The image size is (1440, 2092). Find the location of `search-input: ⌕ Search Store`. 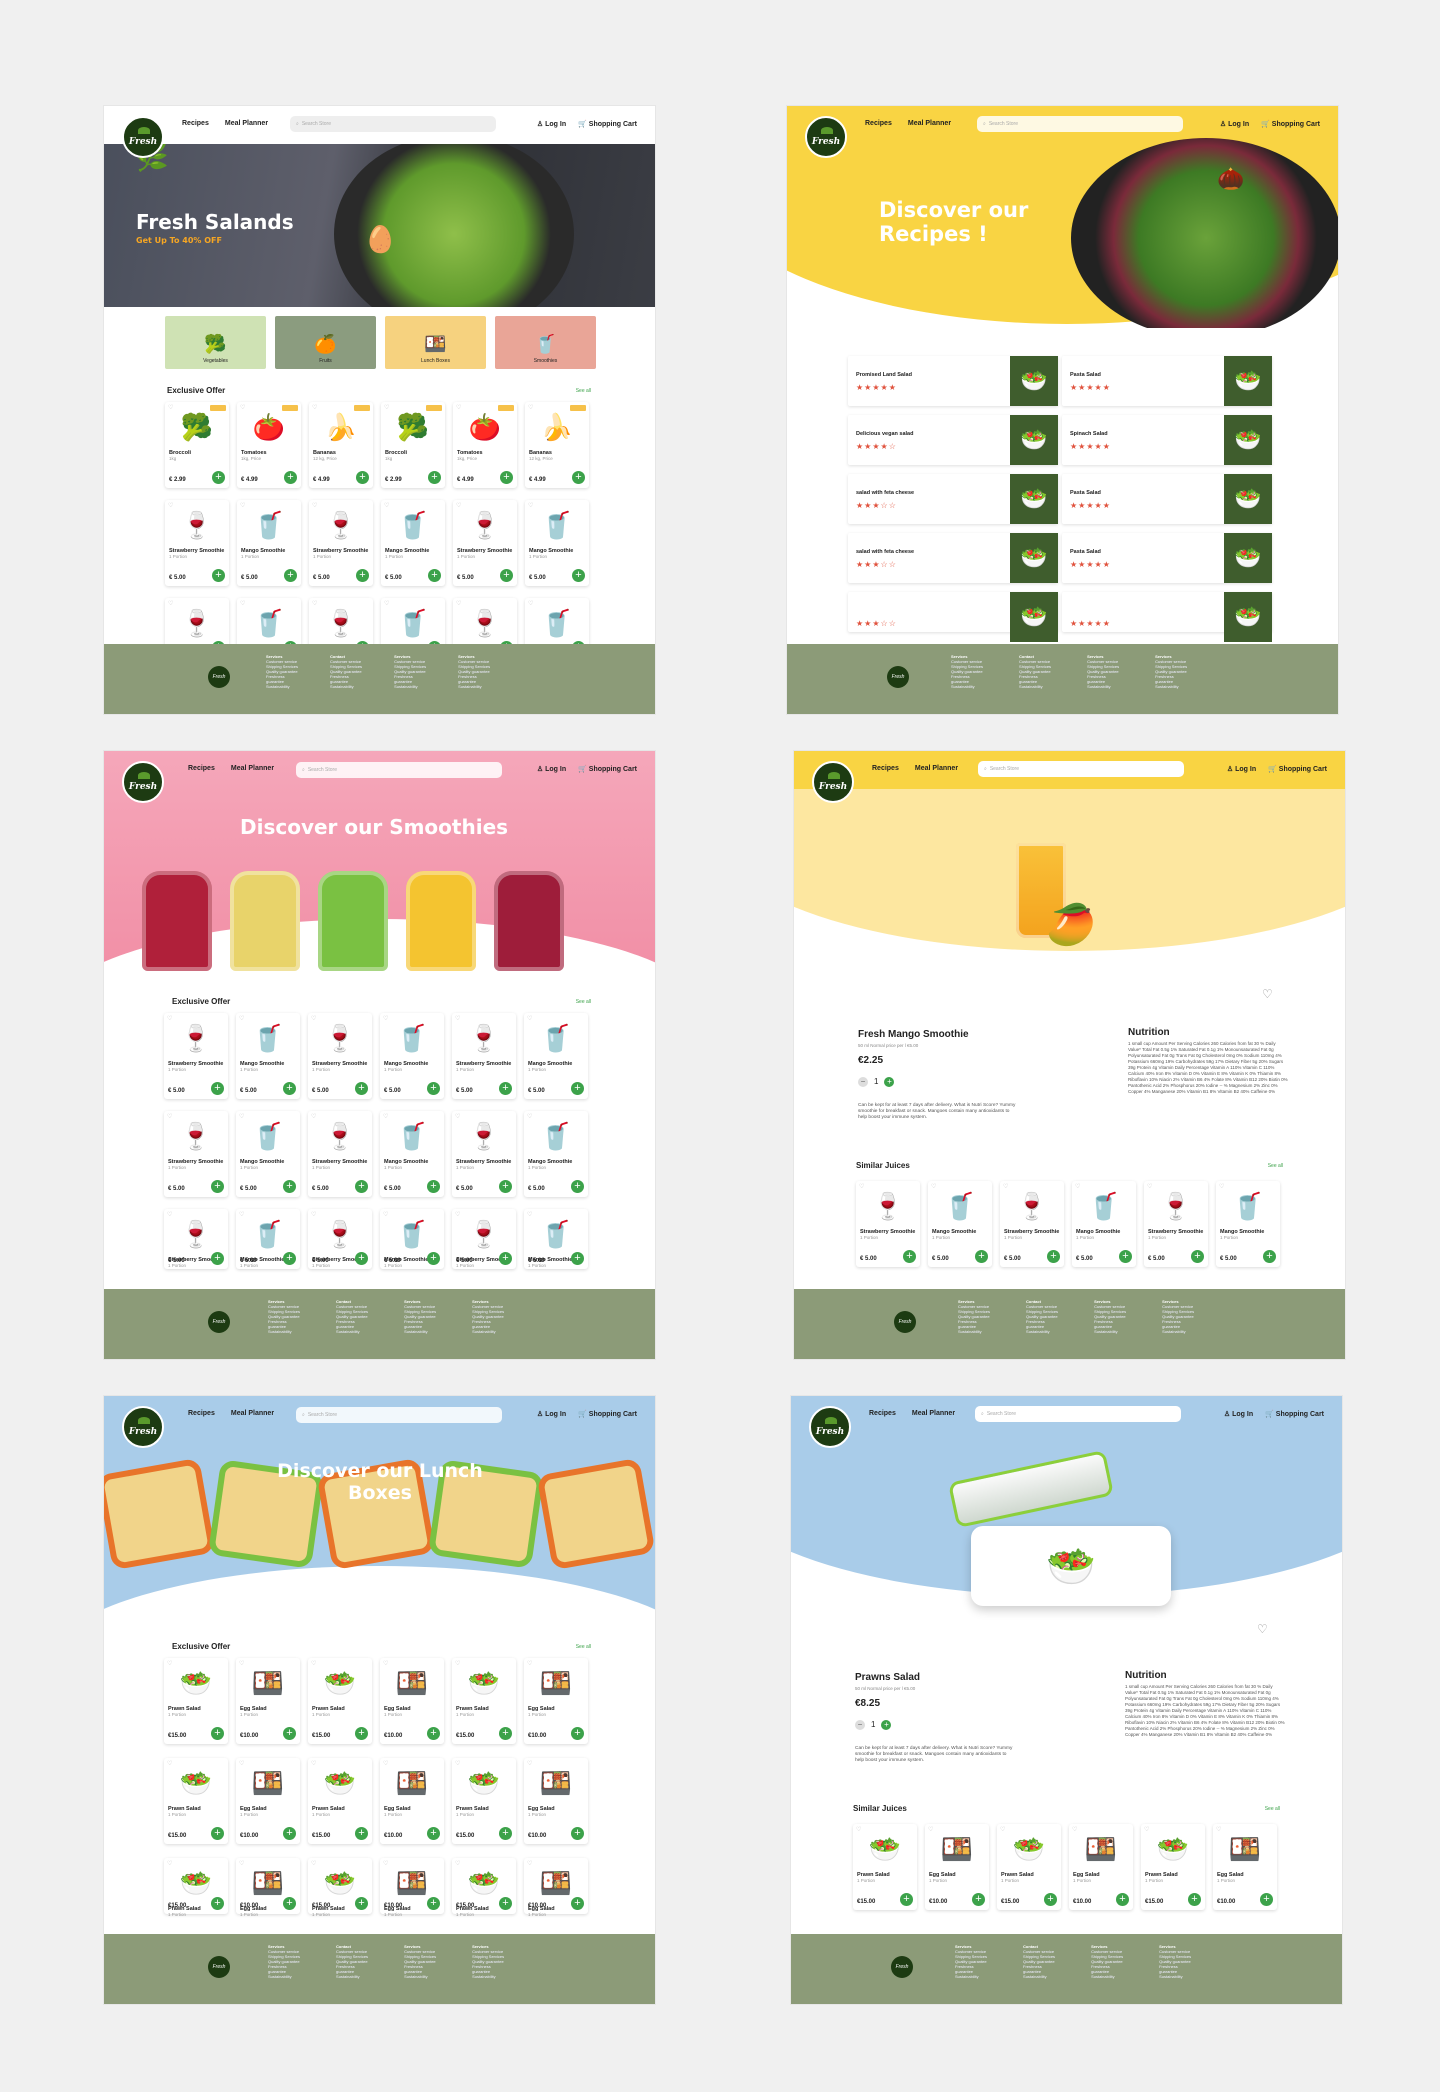

search-input: ⌕ Search Store is located at coordinates (399, 1415).